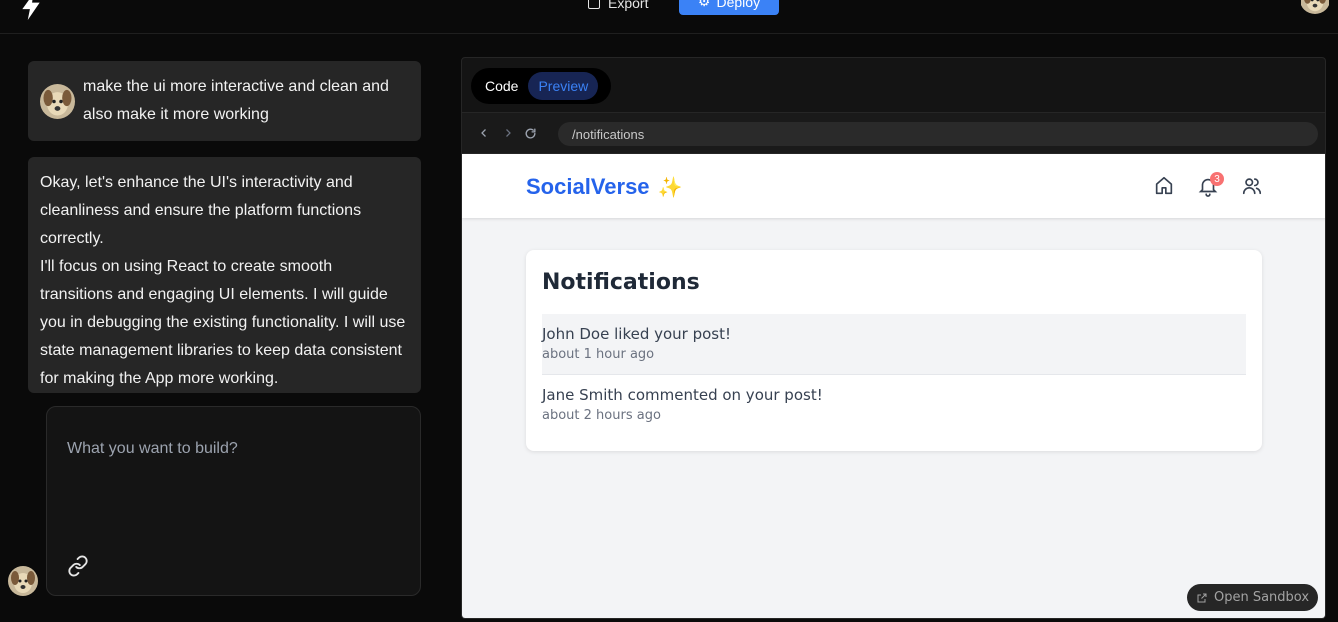 This screenshot has width=1338, height=622. I want to click on code-preview-toggle: Code Preview, so click(541, 86).